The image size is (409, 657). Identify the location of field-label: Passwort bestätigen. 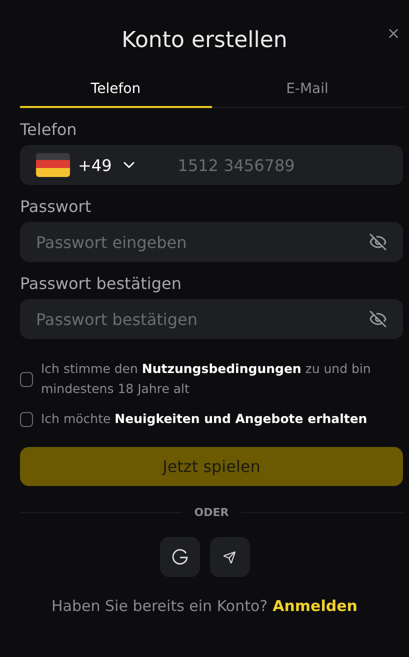
(101, 283).